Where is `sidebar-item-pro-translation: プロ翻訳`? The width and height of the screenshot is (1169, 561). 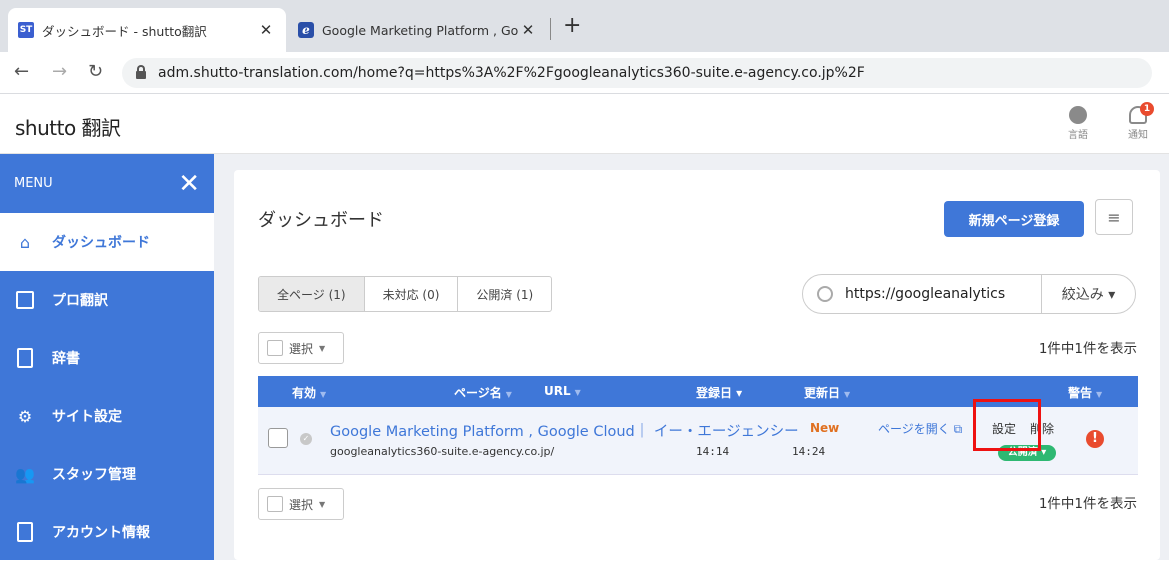 sidebar-item-pro-translation: プロ翻訳 is located at coordinates (107, 300).